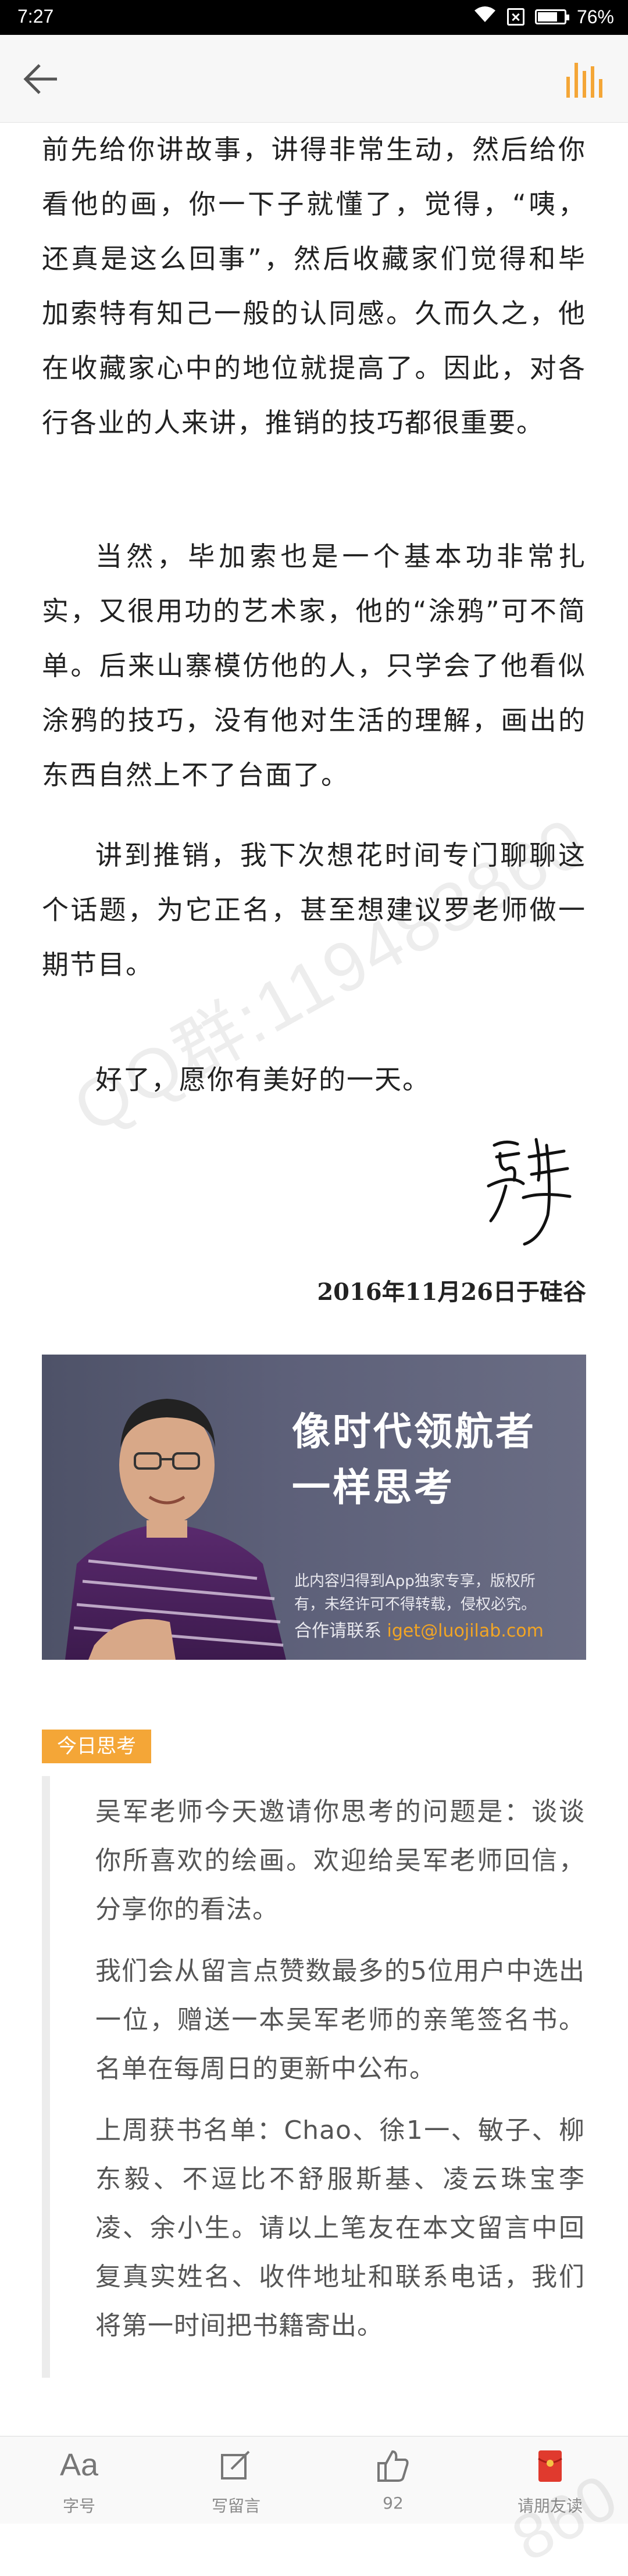 The image size is (628, 2576). I want to click on font-size-button: Aa 字号, so click(79, 2480).